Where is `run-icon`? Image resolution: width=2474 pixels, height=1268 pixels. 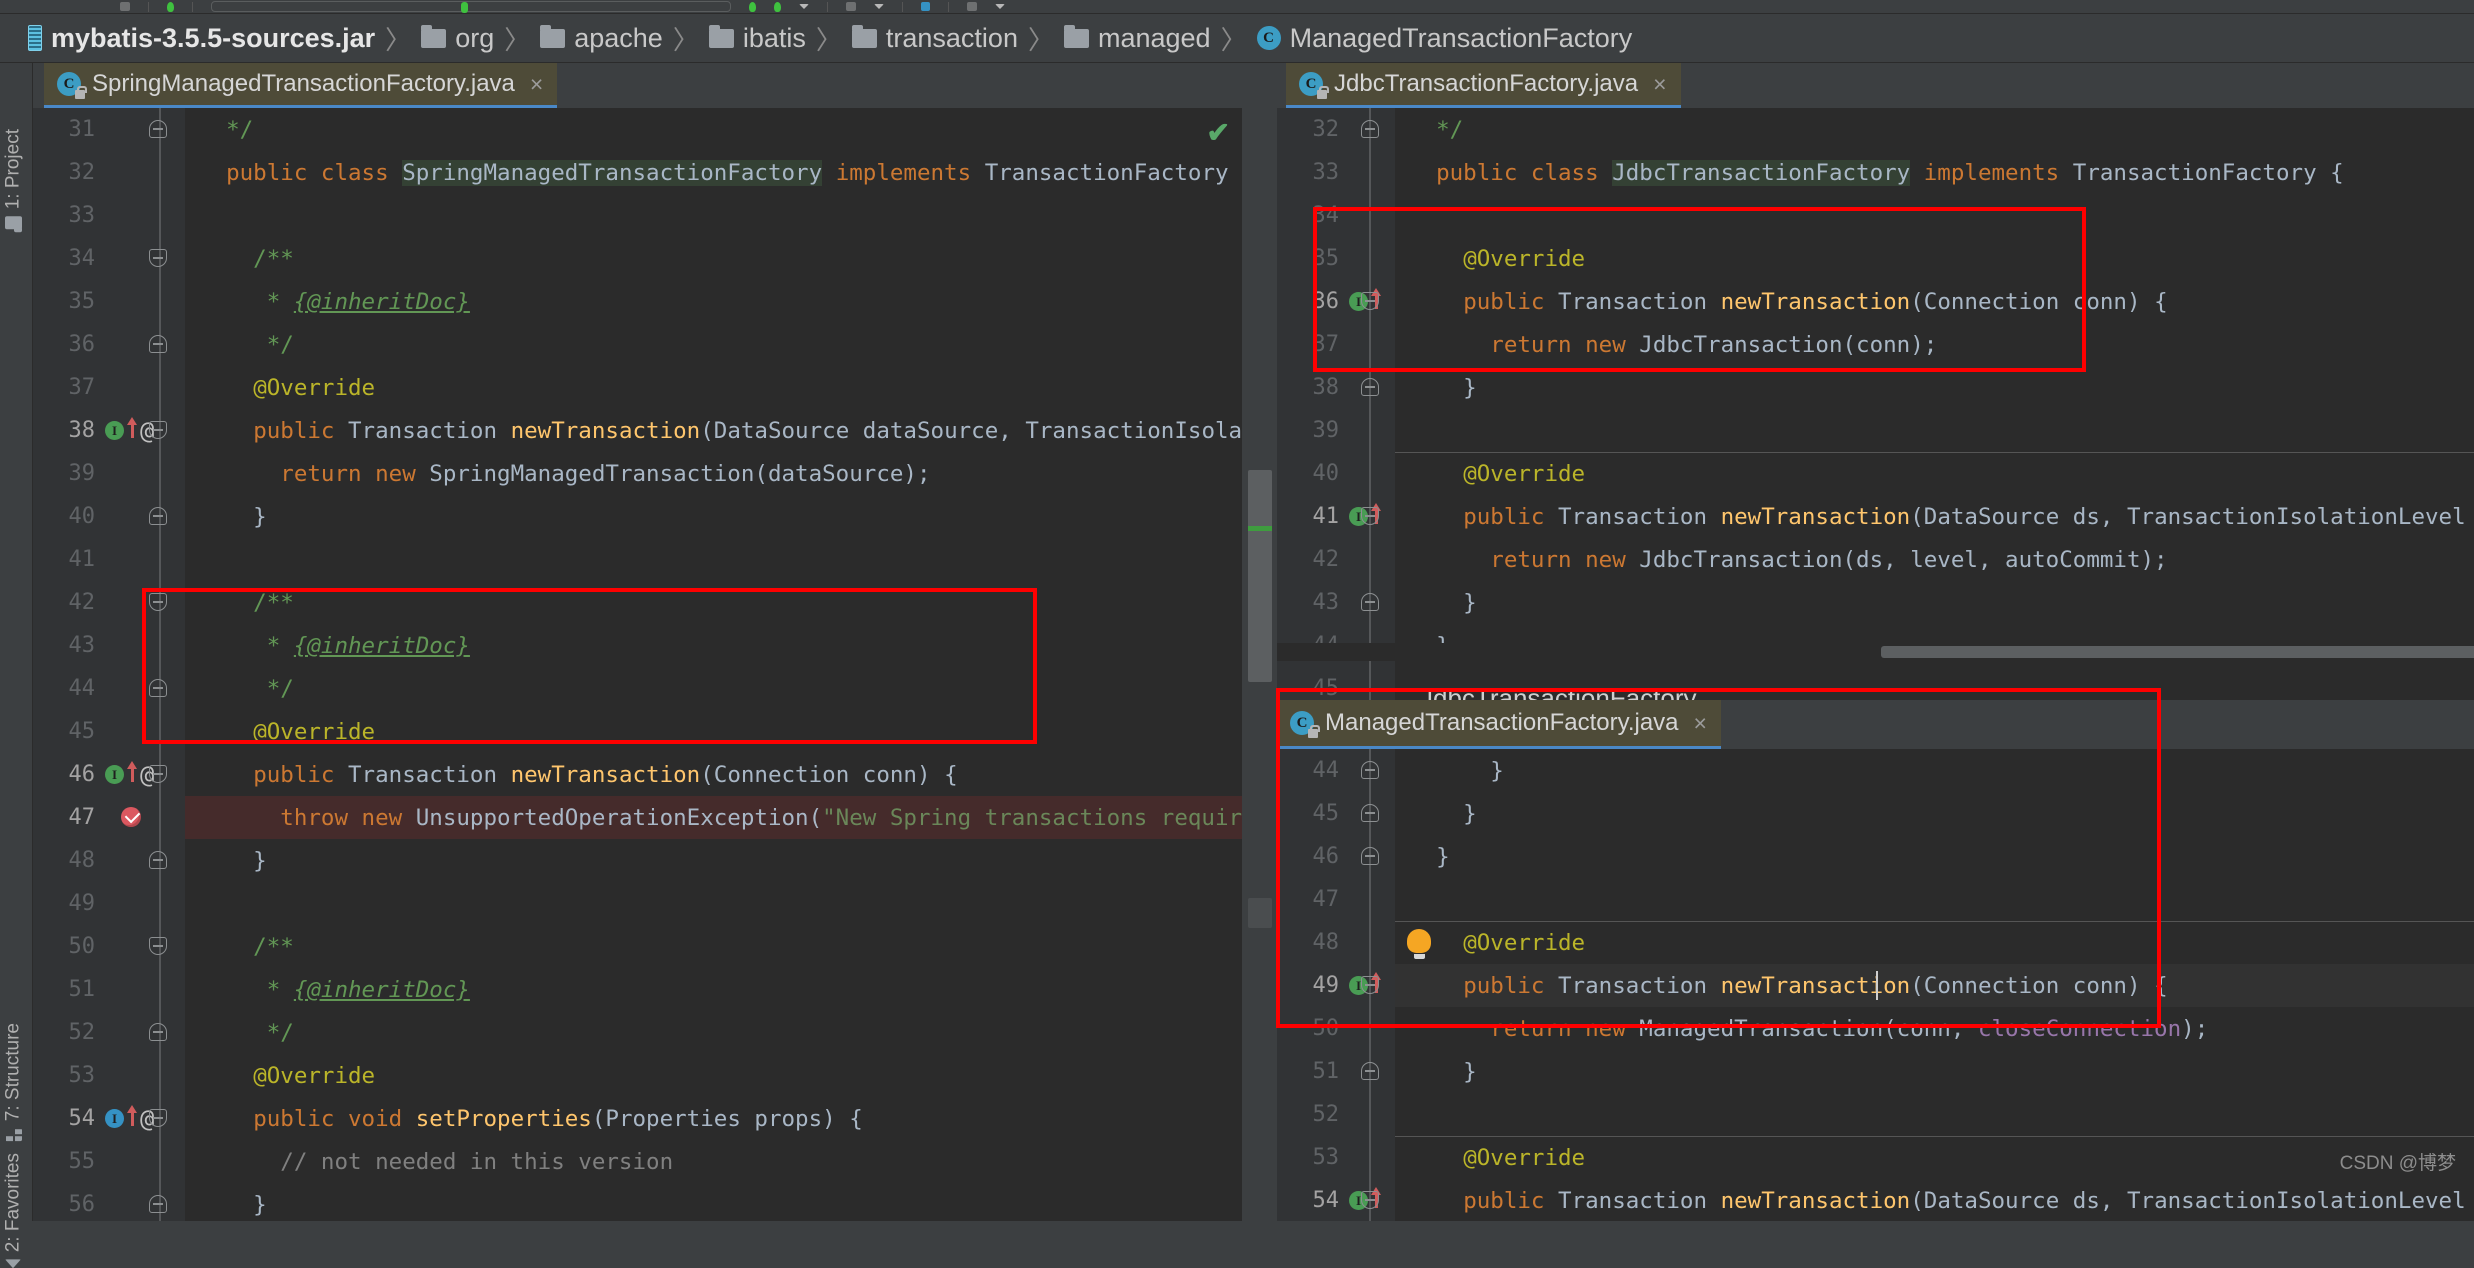 run-icon is located at coordinates (170, 6).